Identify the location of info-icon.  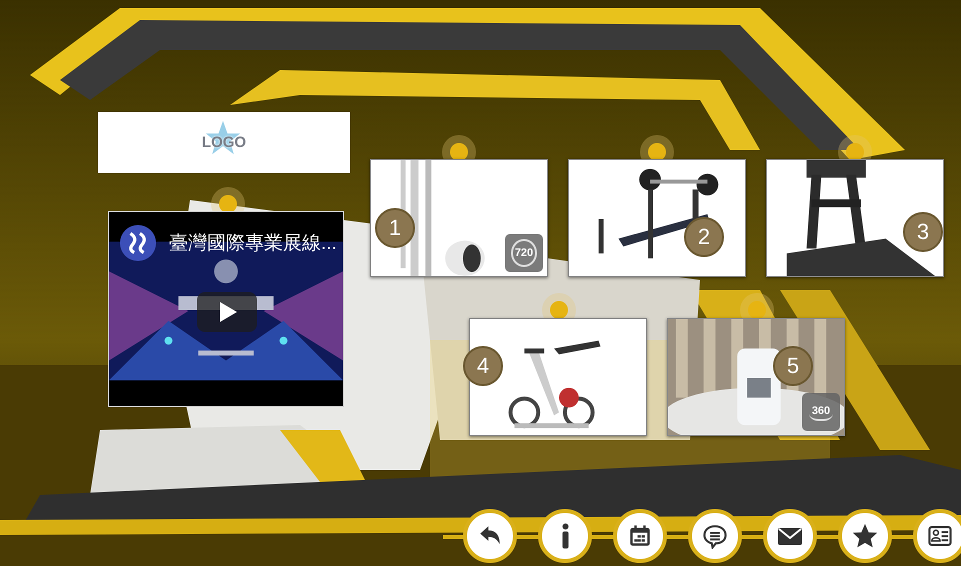
(565, 536).